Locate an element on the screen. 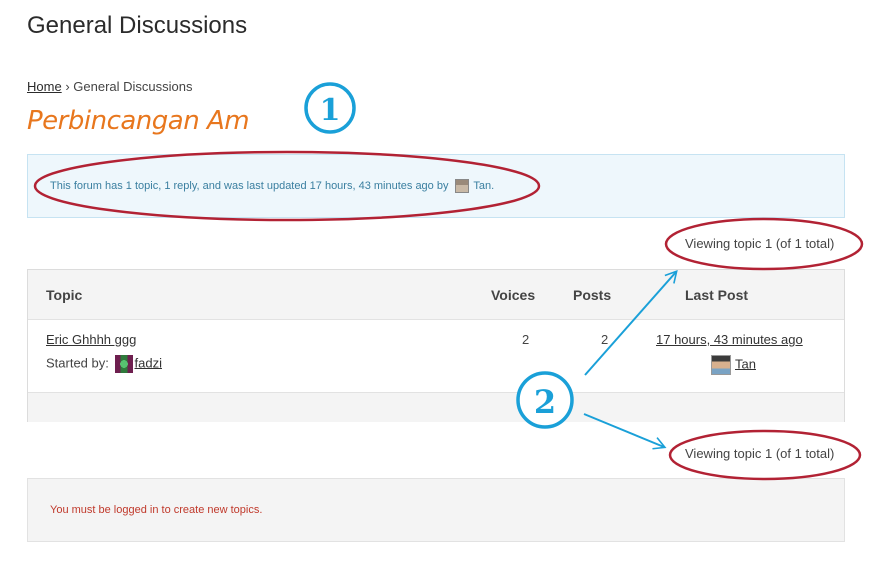  table-header: Topic Voices Posts Last Post is located at coordinates (436, 295).